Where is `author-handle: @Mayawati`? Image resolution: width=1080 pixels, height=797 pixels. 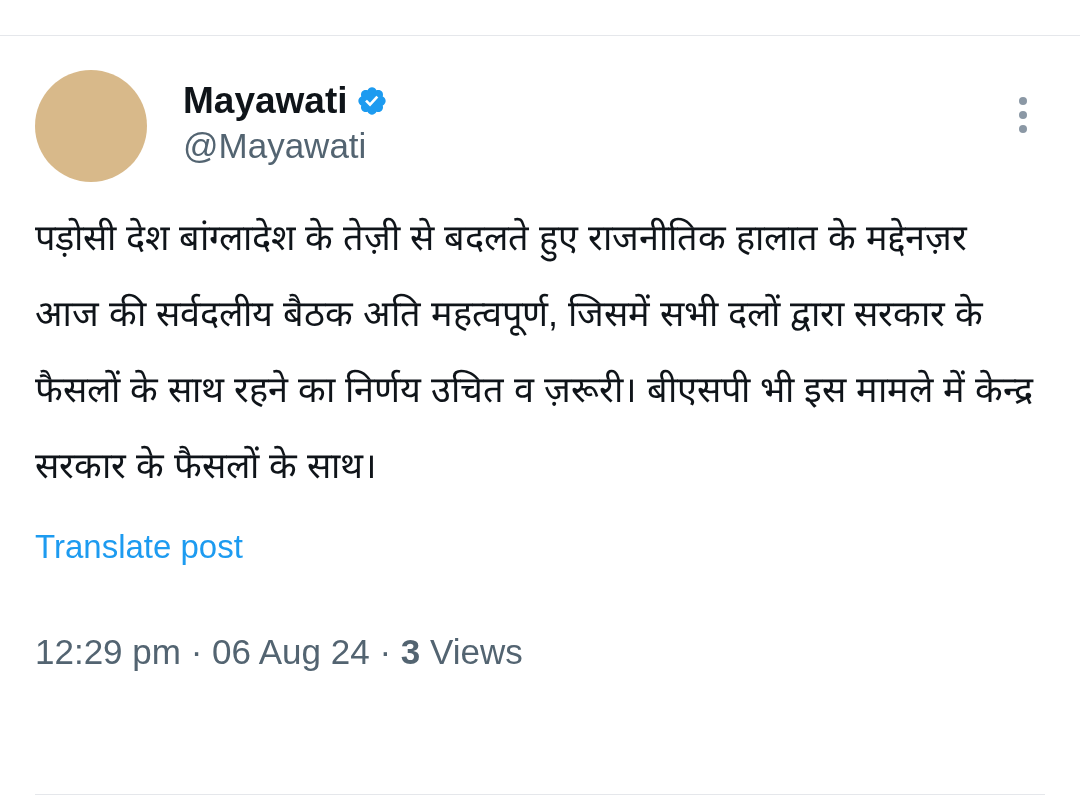
author-handle: @Mayawati is located at coordinates (285, 146).